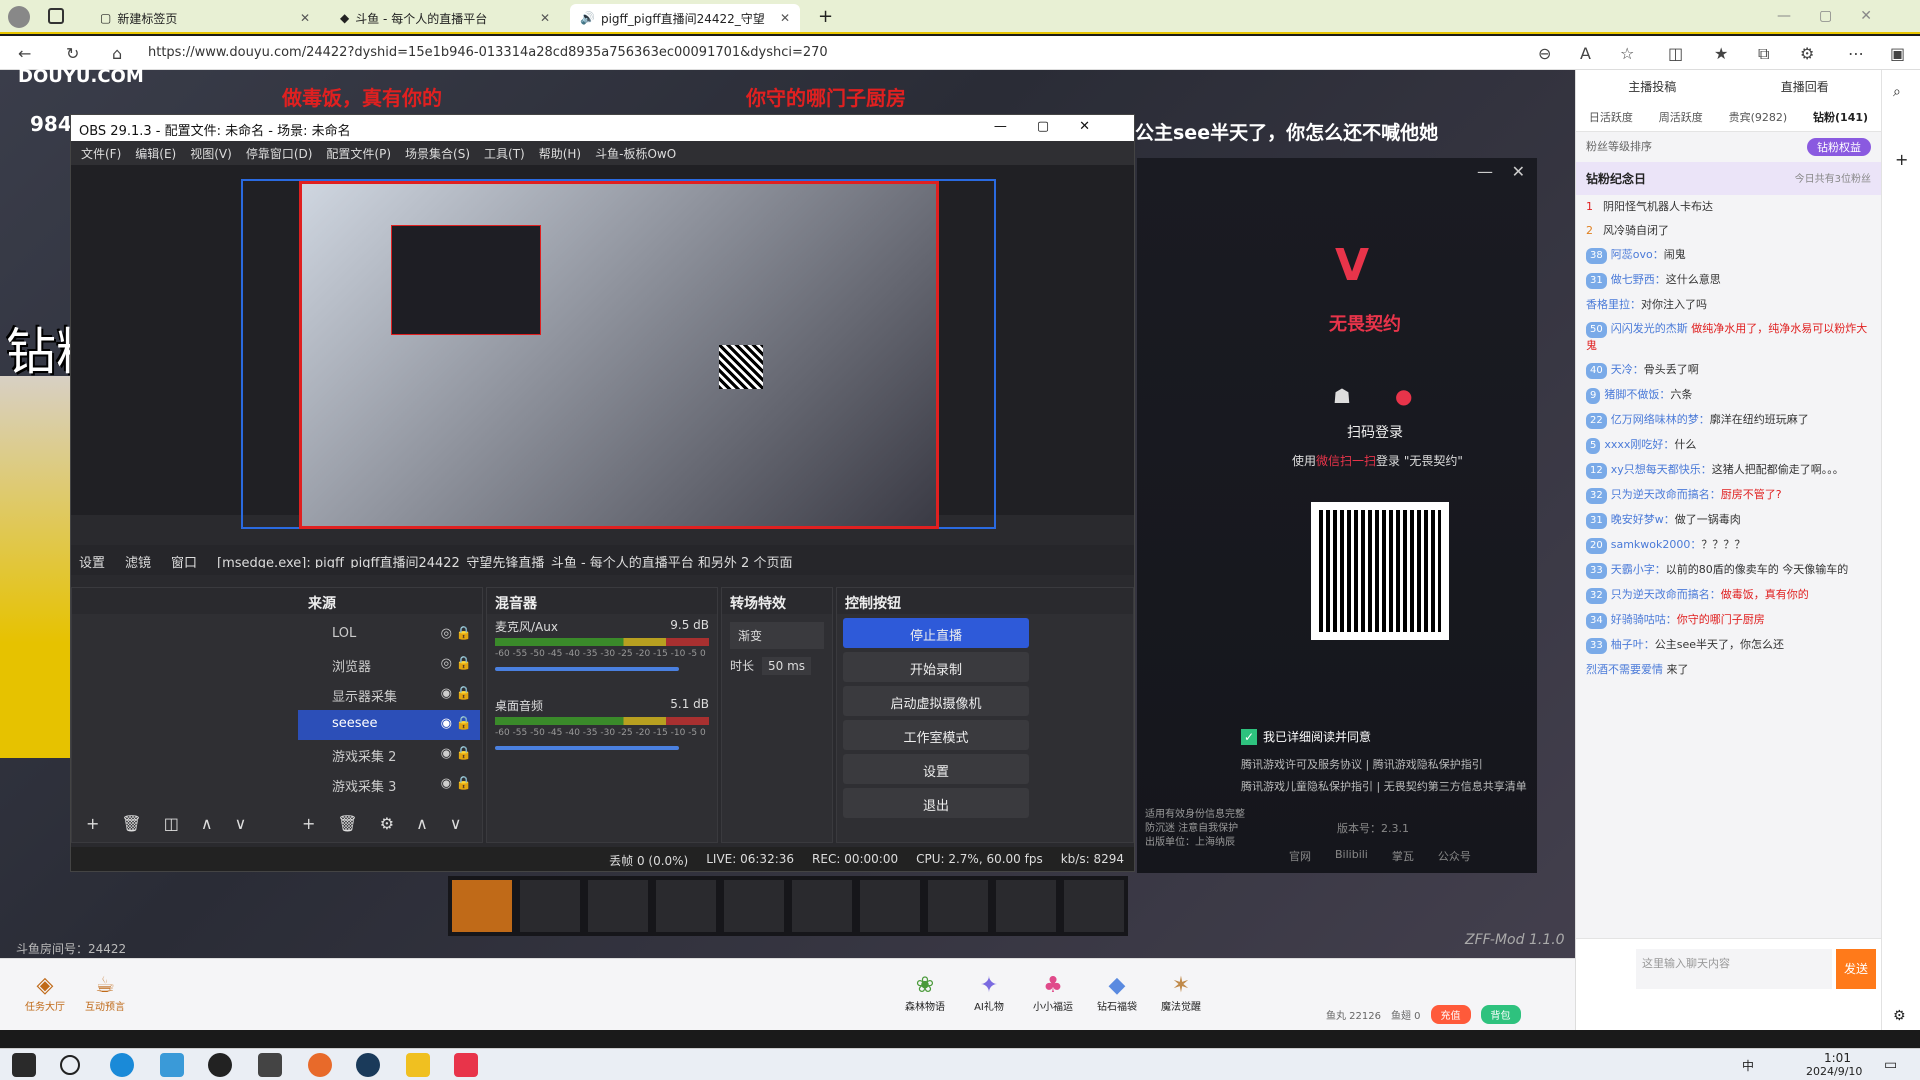  I want to click on menu-edit: 编辑(E), so click(155, 153).